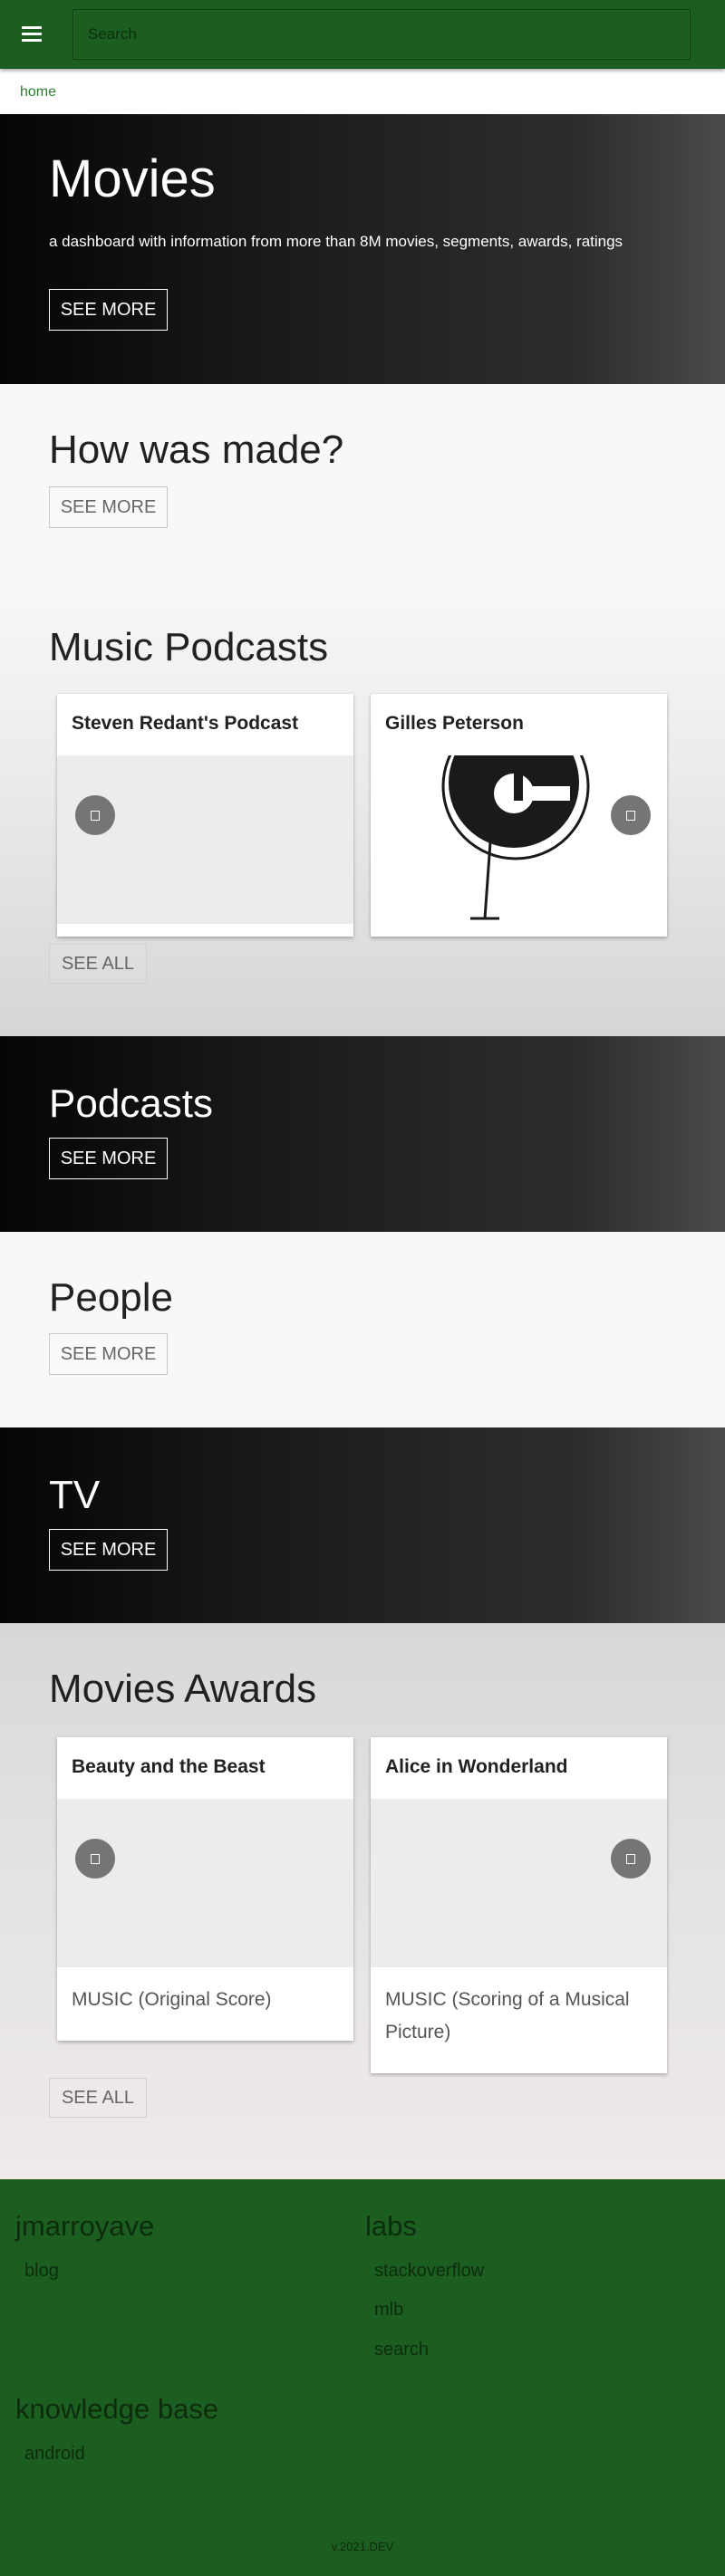 This screenshot has width=725, height=2576. What do you see at coordinates (362, 91) in the screenshot?
I see `breadcrumb: home` at bounding box center [362, 91].